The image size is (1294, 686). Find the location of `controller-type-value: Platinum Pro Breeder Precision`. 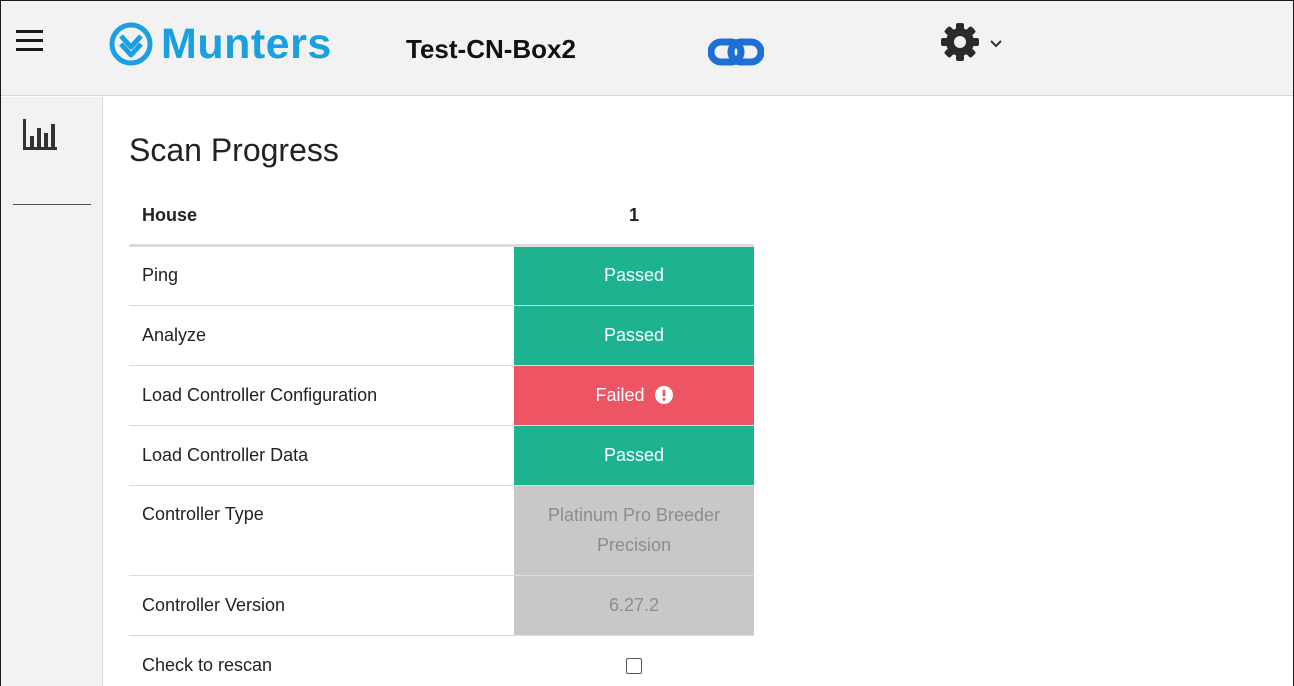

controller-type-value: Platinum Pro Breeder Precision is located at coordinates (634, 530).